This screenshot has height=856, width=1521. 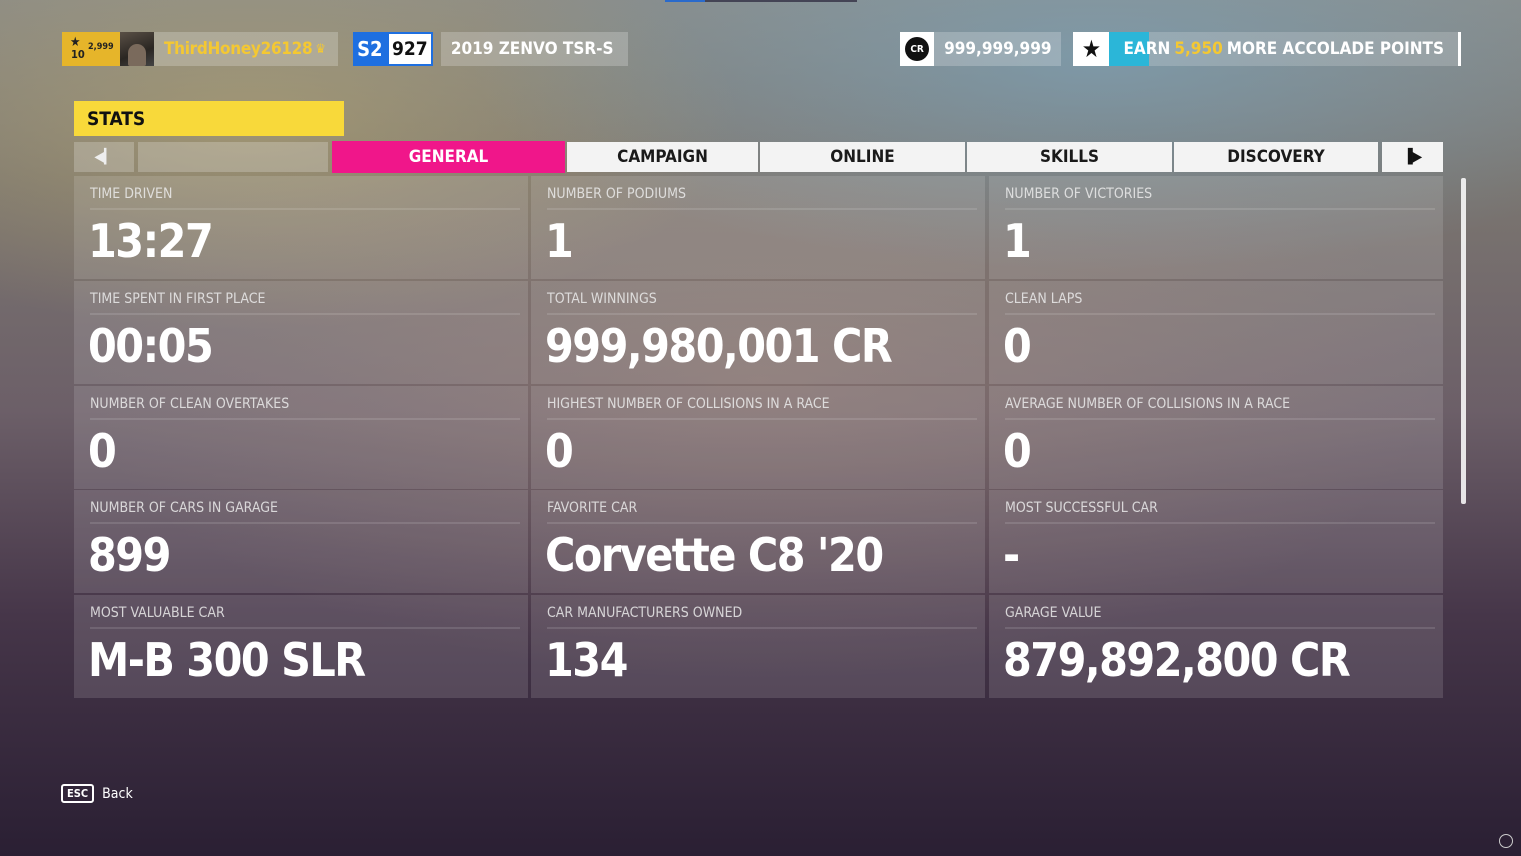 I want to click on status-icon, so click(x=1506, y=841).